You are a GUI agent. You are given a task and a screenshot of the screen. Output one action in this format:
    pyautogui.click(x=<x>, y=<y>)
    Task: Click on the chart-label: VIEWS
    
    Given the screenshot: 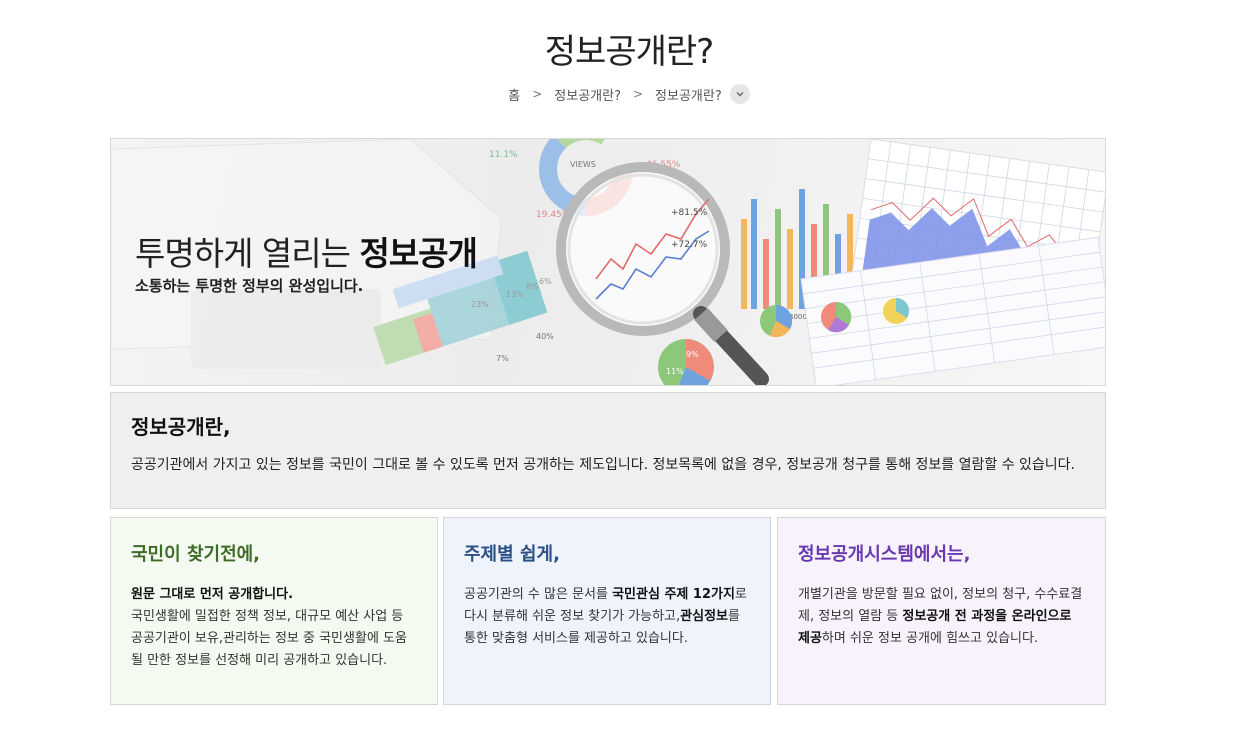 What is the action you would take?
    pyautogui.click(x=583, y=164)
    